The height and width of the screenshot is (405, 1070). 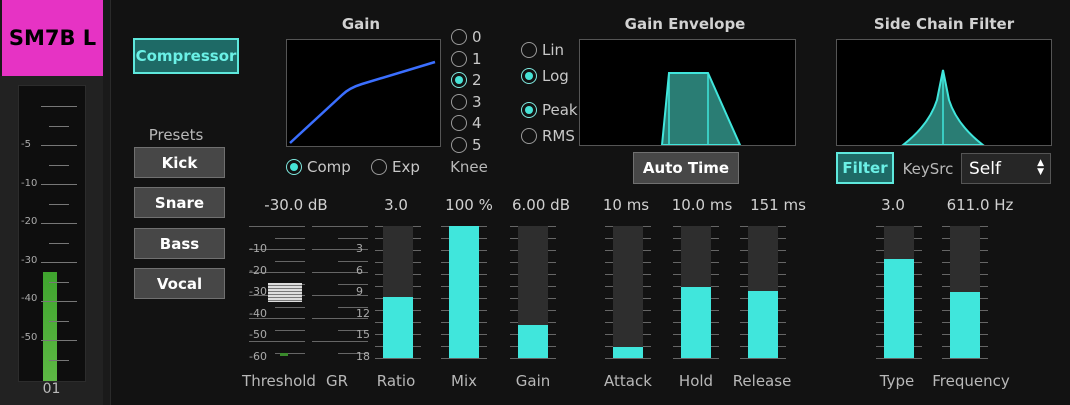 I want to click on mode-exp-label: Exp, so click(x=406, y=167).